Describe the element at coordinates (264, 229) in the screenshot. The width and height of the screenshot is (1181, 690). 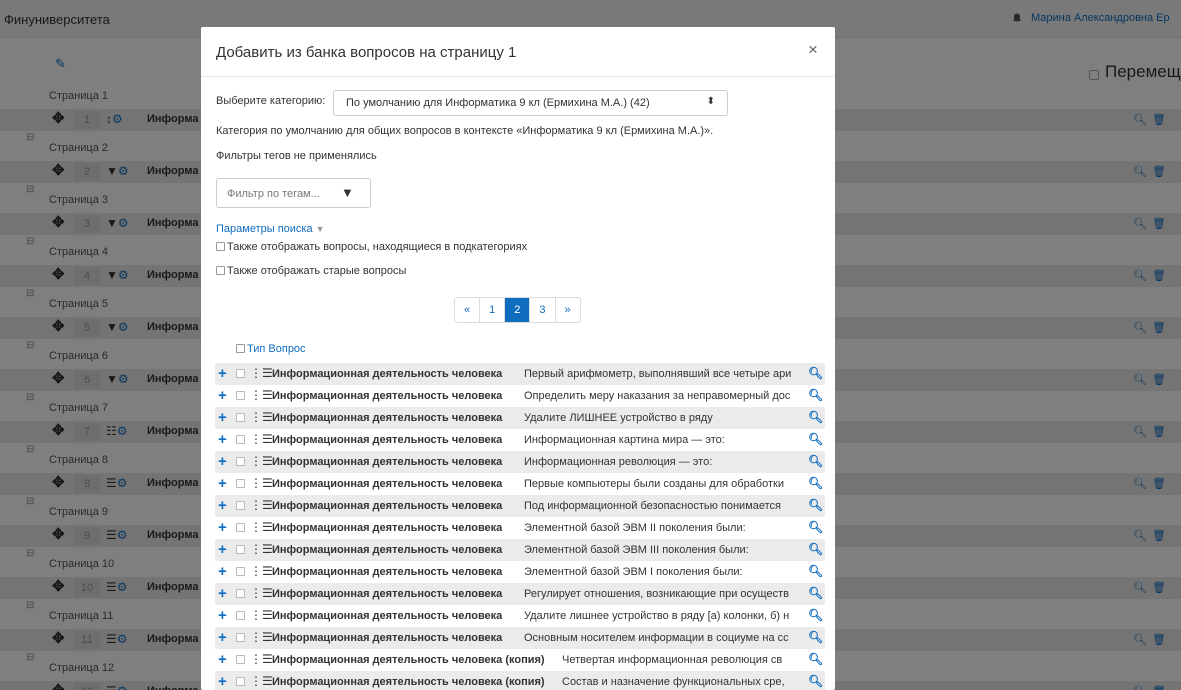
I see `search-params-label: Параметры поиска` at that location.